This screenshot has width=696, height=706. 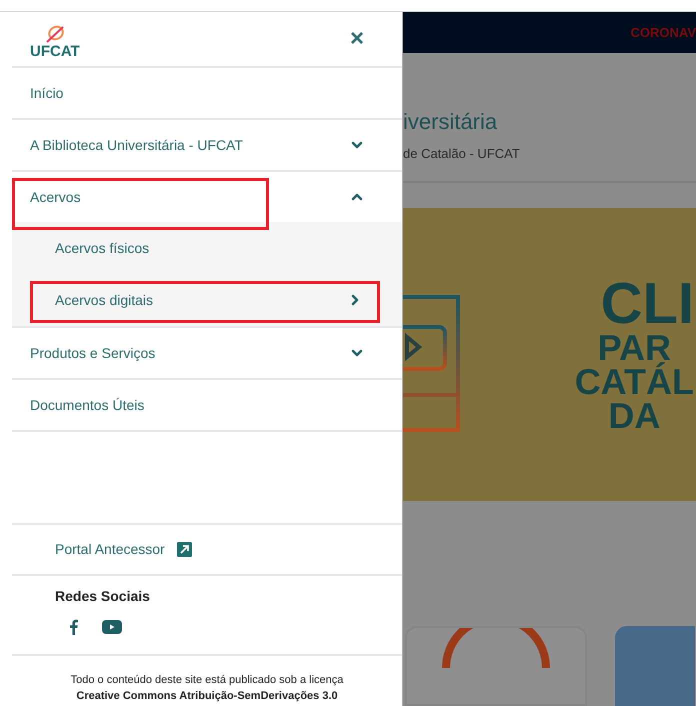 I want to click on page-title: iversitária, so click(x=450, y=122).